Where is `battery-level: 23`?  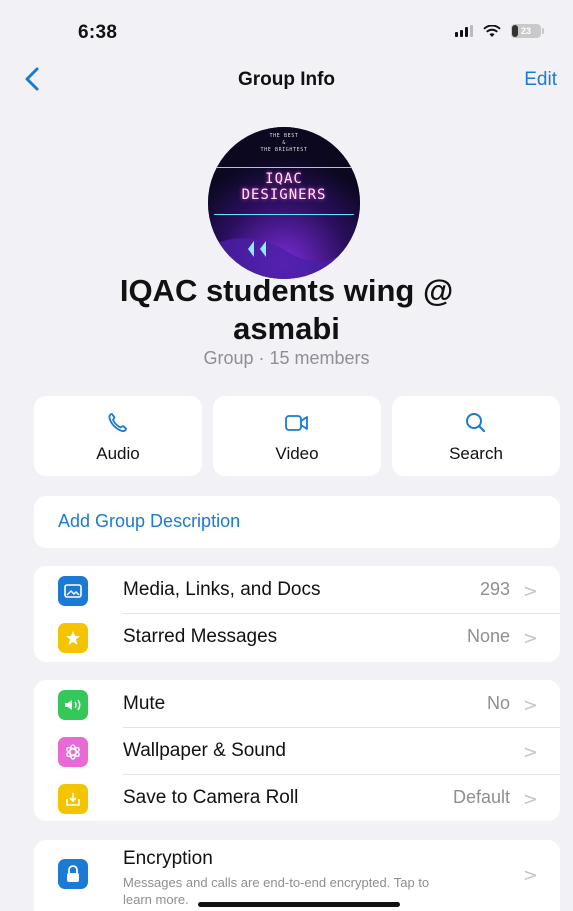
battery-level: 23 is located at coordinates (525, 31).